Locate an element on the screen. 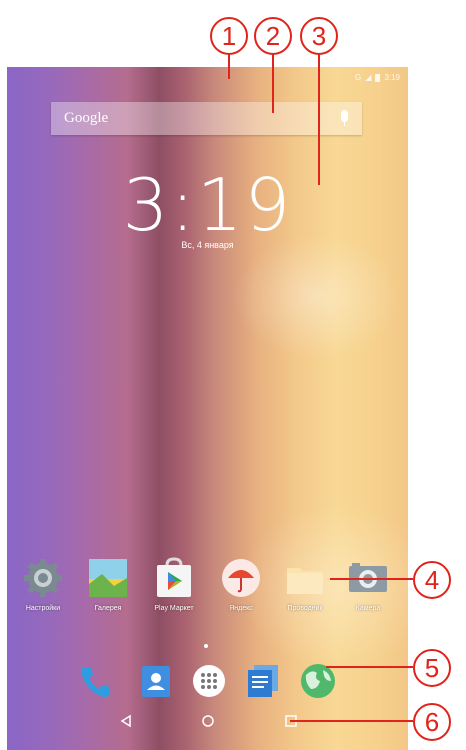 Image resolution: width=466 pixels, height=750 pixels. gear-icon is located at coordinates (43, 578).